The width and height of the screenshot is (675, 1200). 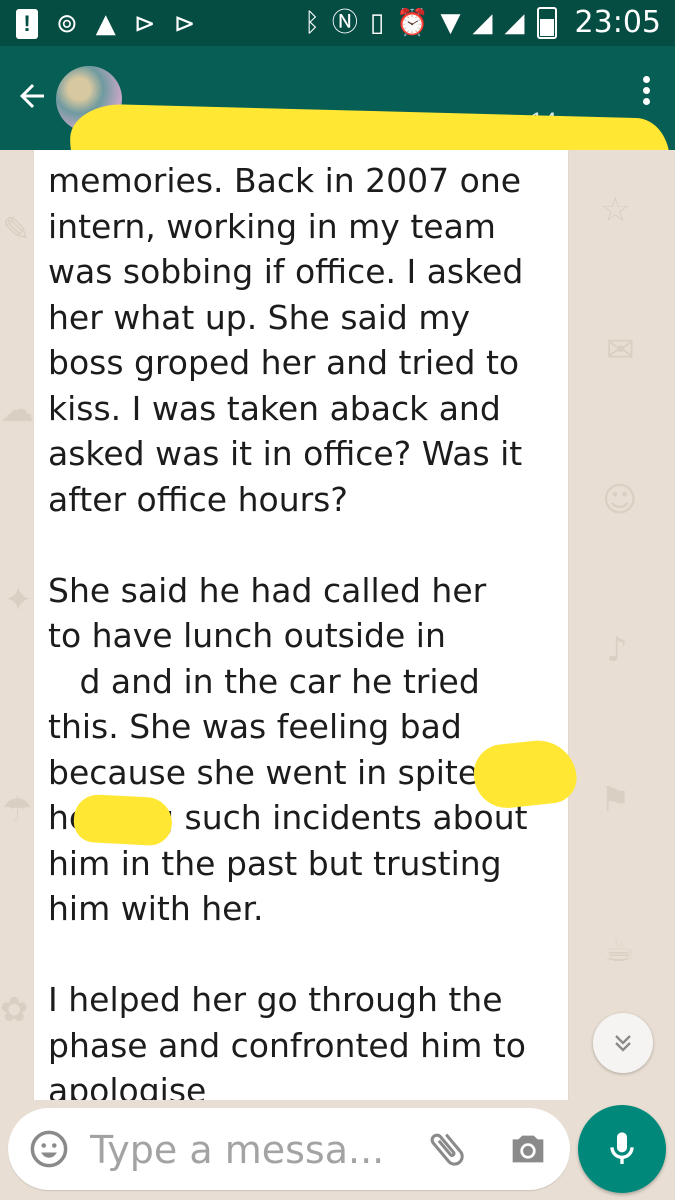 What do you see at coordinates (412, 23) in the screenshot?
I see `alarm-icon: ⏰` at bounding box center [412, 23].